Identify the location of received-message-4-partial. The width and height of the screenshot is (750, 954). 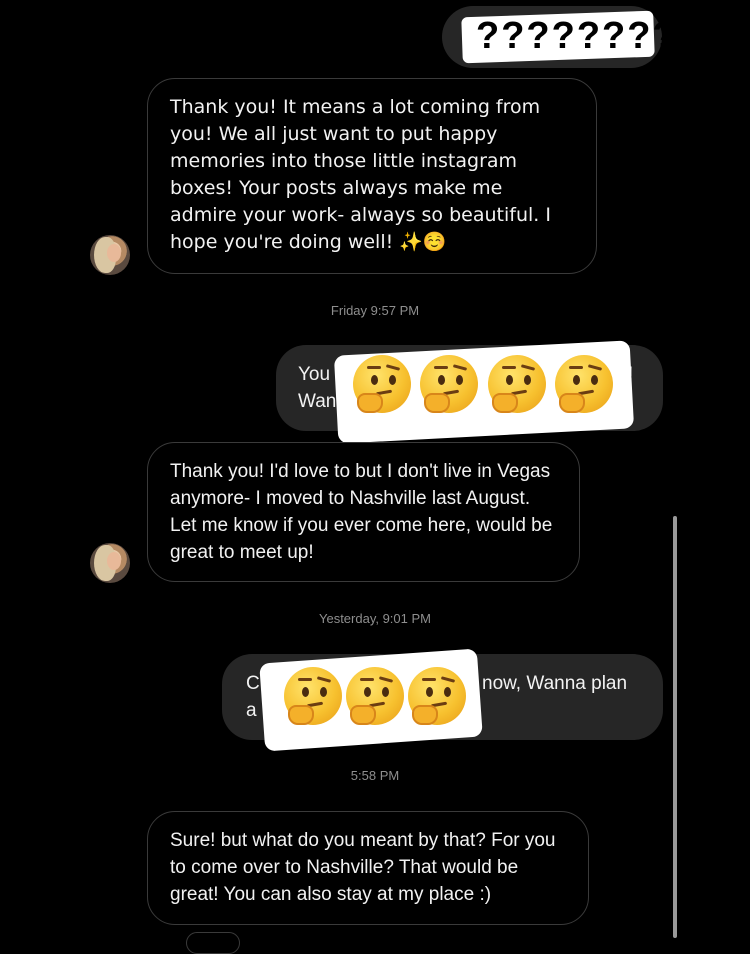
(213, 943).